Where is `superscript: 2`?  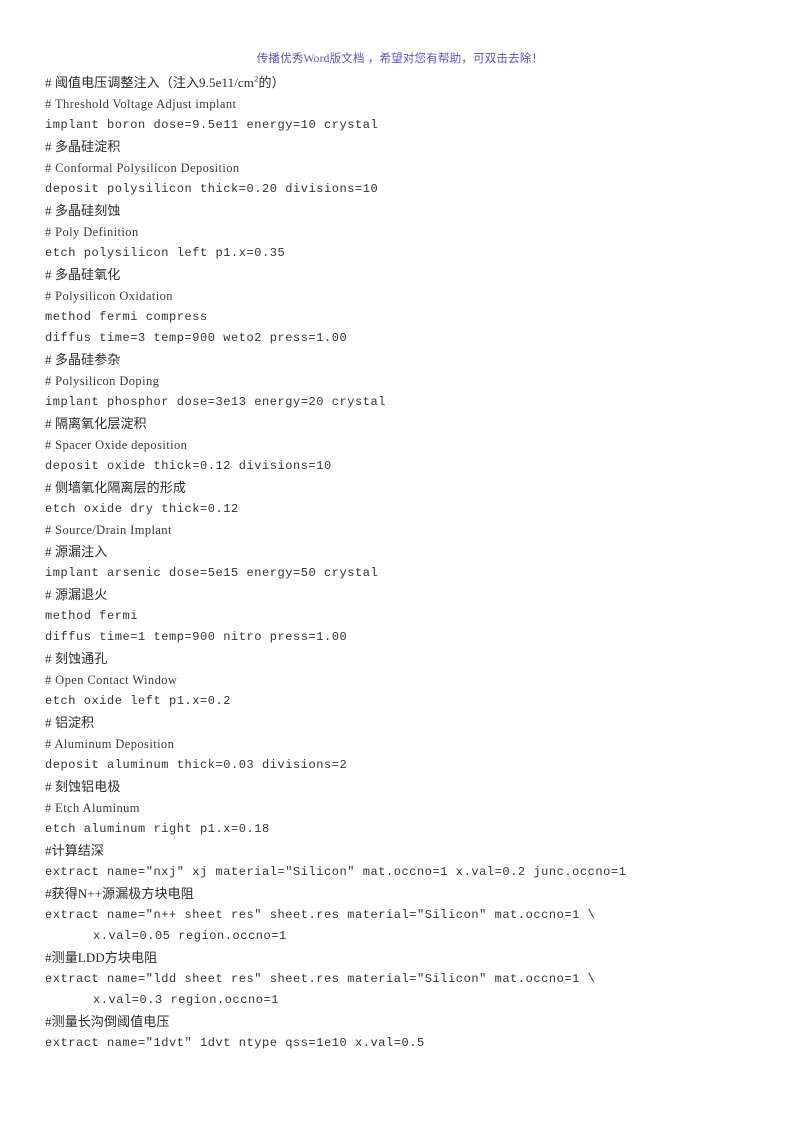
superscript: 2 is located at coordinates (256, 78).